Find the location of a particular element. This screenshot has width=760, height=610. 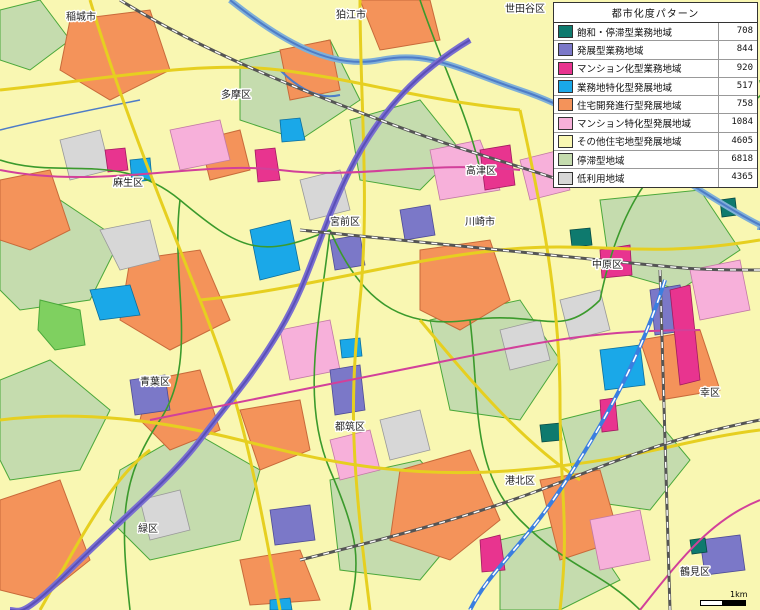

legend-row: マンション化型業務地域 920 is located at coordinates (655, 68).